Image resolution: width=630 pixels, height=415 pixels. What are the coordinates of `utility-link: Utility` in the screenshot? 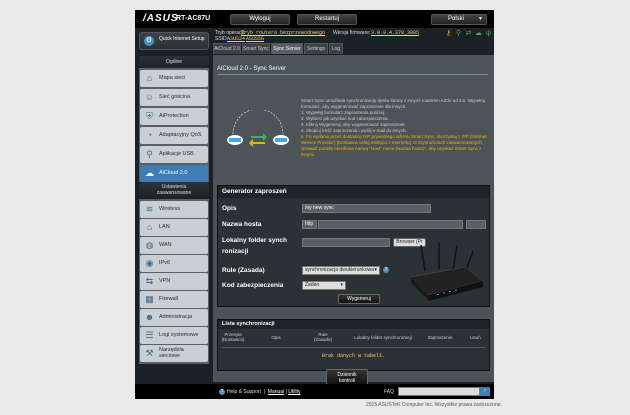 It's located at (294, 392).